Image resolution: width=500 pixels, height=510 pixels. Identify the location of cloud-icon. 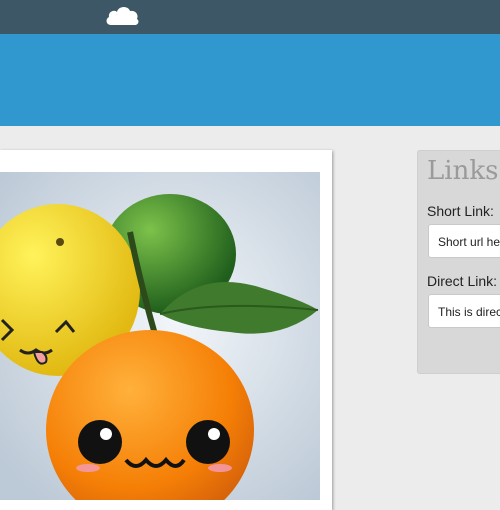
(122, 16).